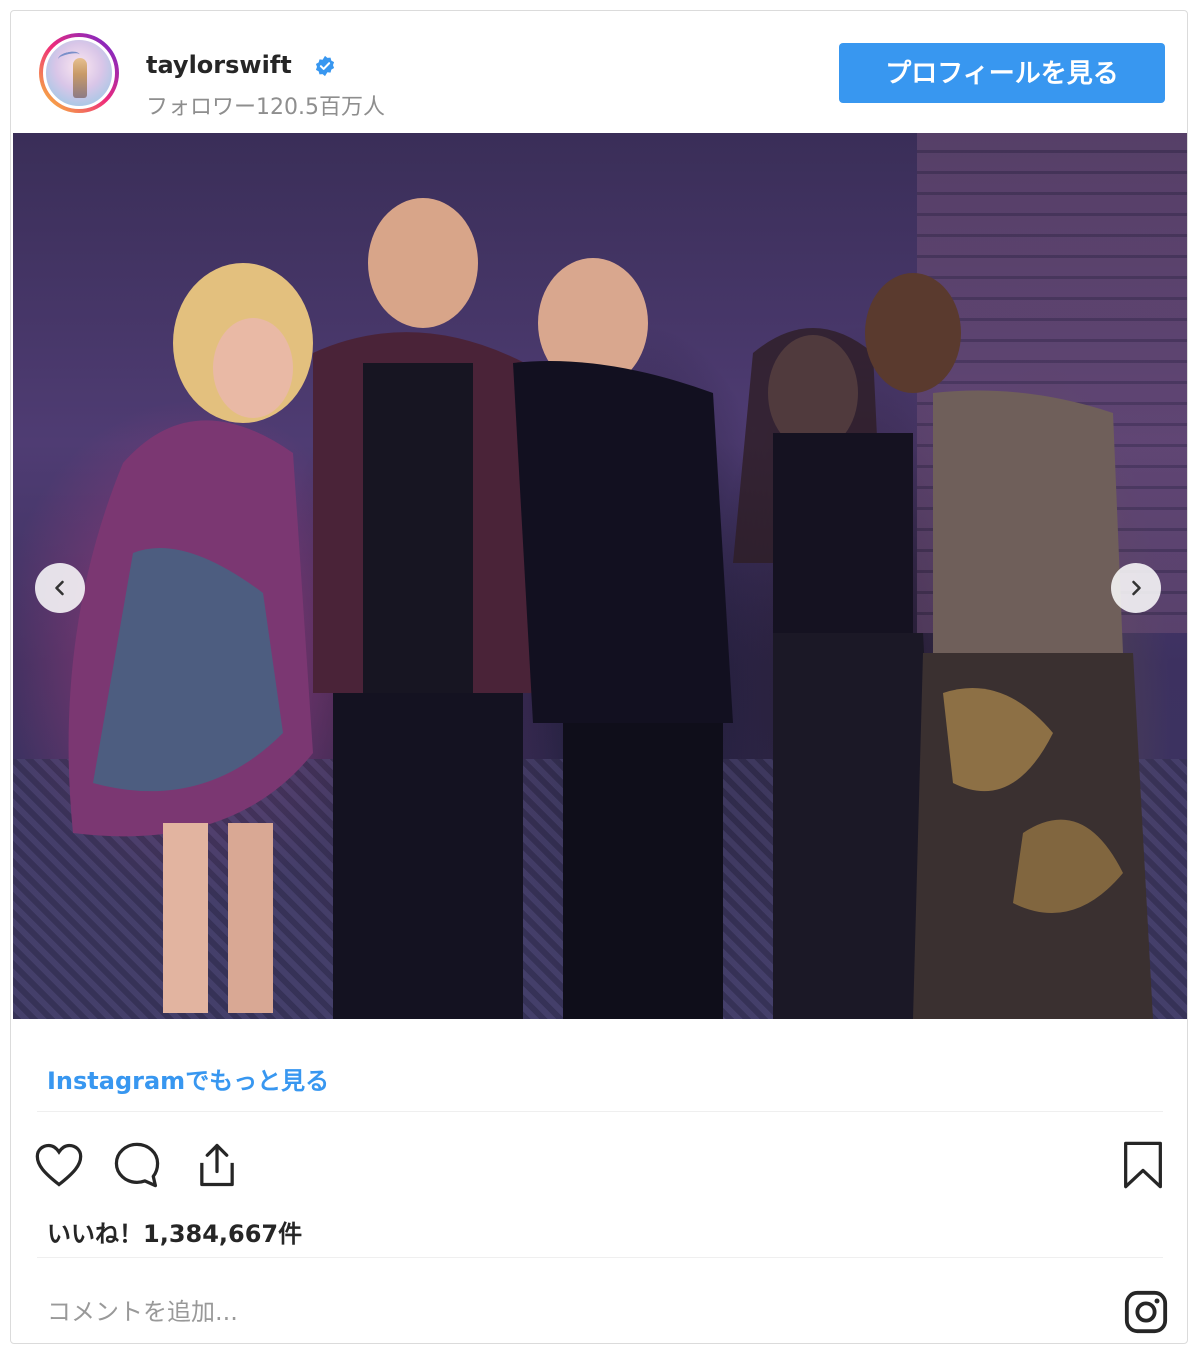  What do you see at coordinates (325, 66) in the screenshot?
I see `verified-badge-icon` at bounding box center [325, 66].